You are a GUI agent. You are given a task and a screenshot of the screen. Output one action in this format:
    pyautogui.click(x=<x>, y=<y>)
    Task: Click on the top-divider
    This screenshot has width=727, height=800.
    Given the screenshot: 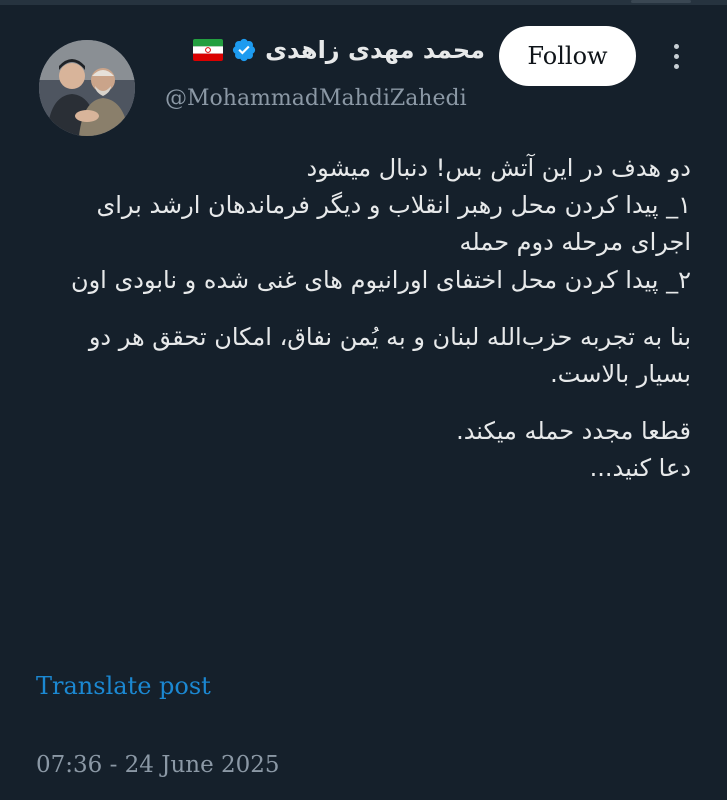 What is the action you would take?
    pyautogui.click(x=363, y=2)
    